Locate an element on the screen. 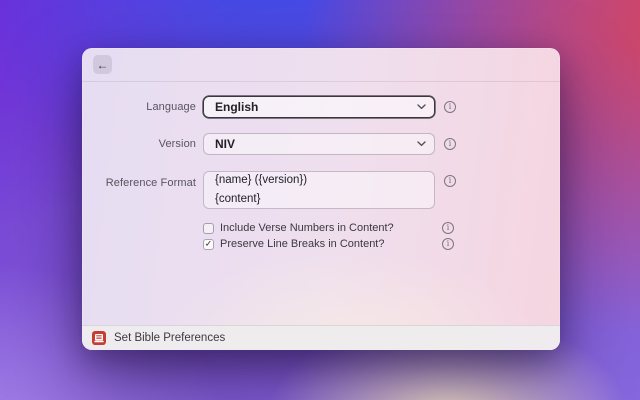 This screenshot has height=400, width=640. form-row-language: Language English i is located at coordinates (321, 107).